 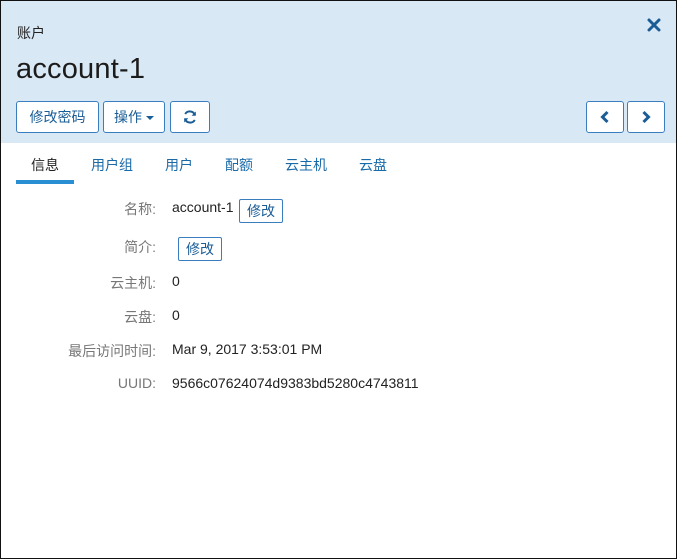 What do you see at coordinates (373, 165) in the screenshot?
I see `tab-volumes: 云盘` at bounding box center [373, 165].